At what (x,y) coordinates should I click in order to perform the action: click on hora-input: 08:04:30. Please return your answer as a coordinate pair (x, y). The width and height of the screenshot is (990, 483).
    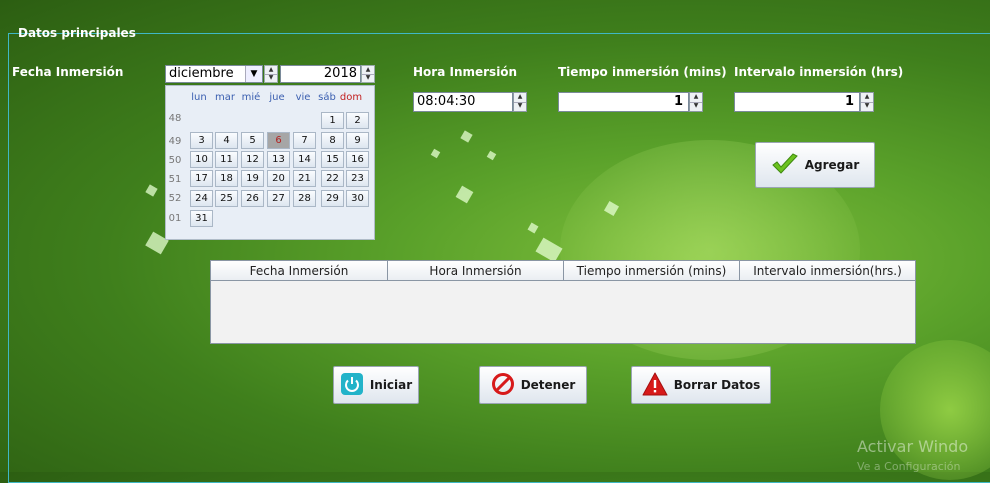
    Looking at the image, I should click on (463, 102).